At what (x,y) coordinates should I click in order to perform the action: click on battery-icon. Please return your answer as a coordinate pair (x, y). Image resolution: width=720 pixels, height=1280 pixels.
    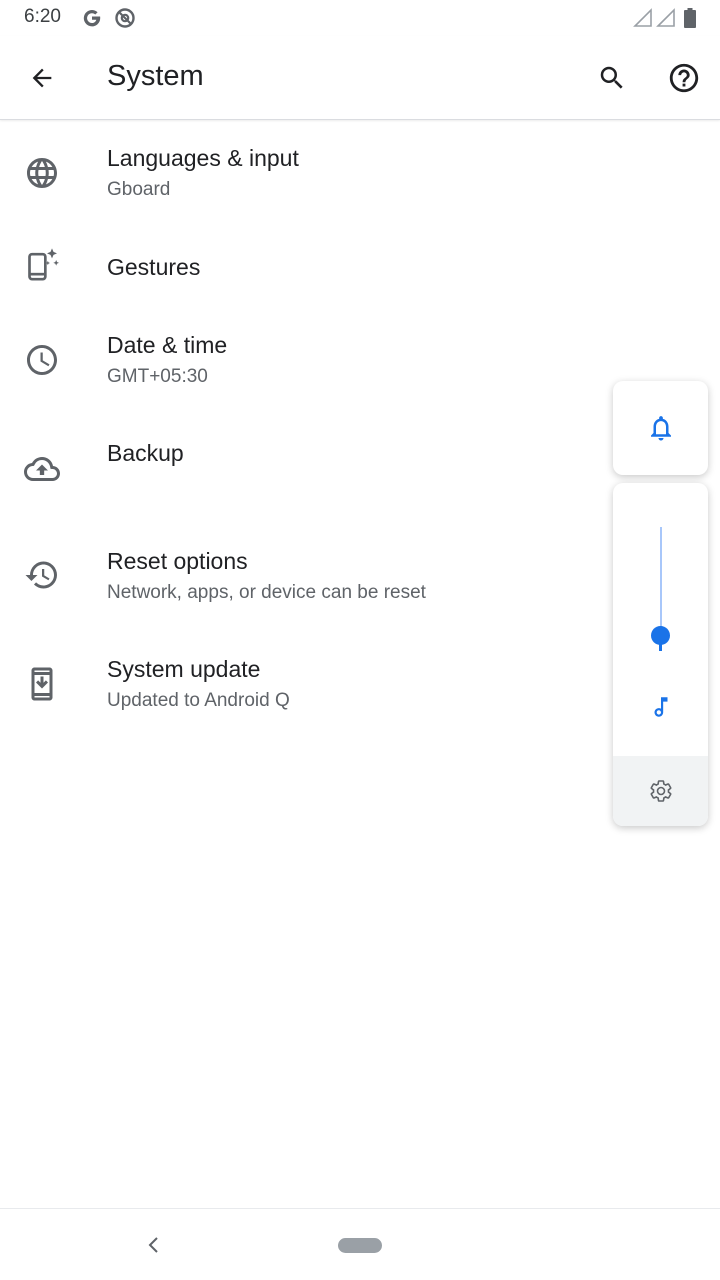
    Looking at the image, I should click on (690, 18).